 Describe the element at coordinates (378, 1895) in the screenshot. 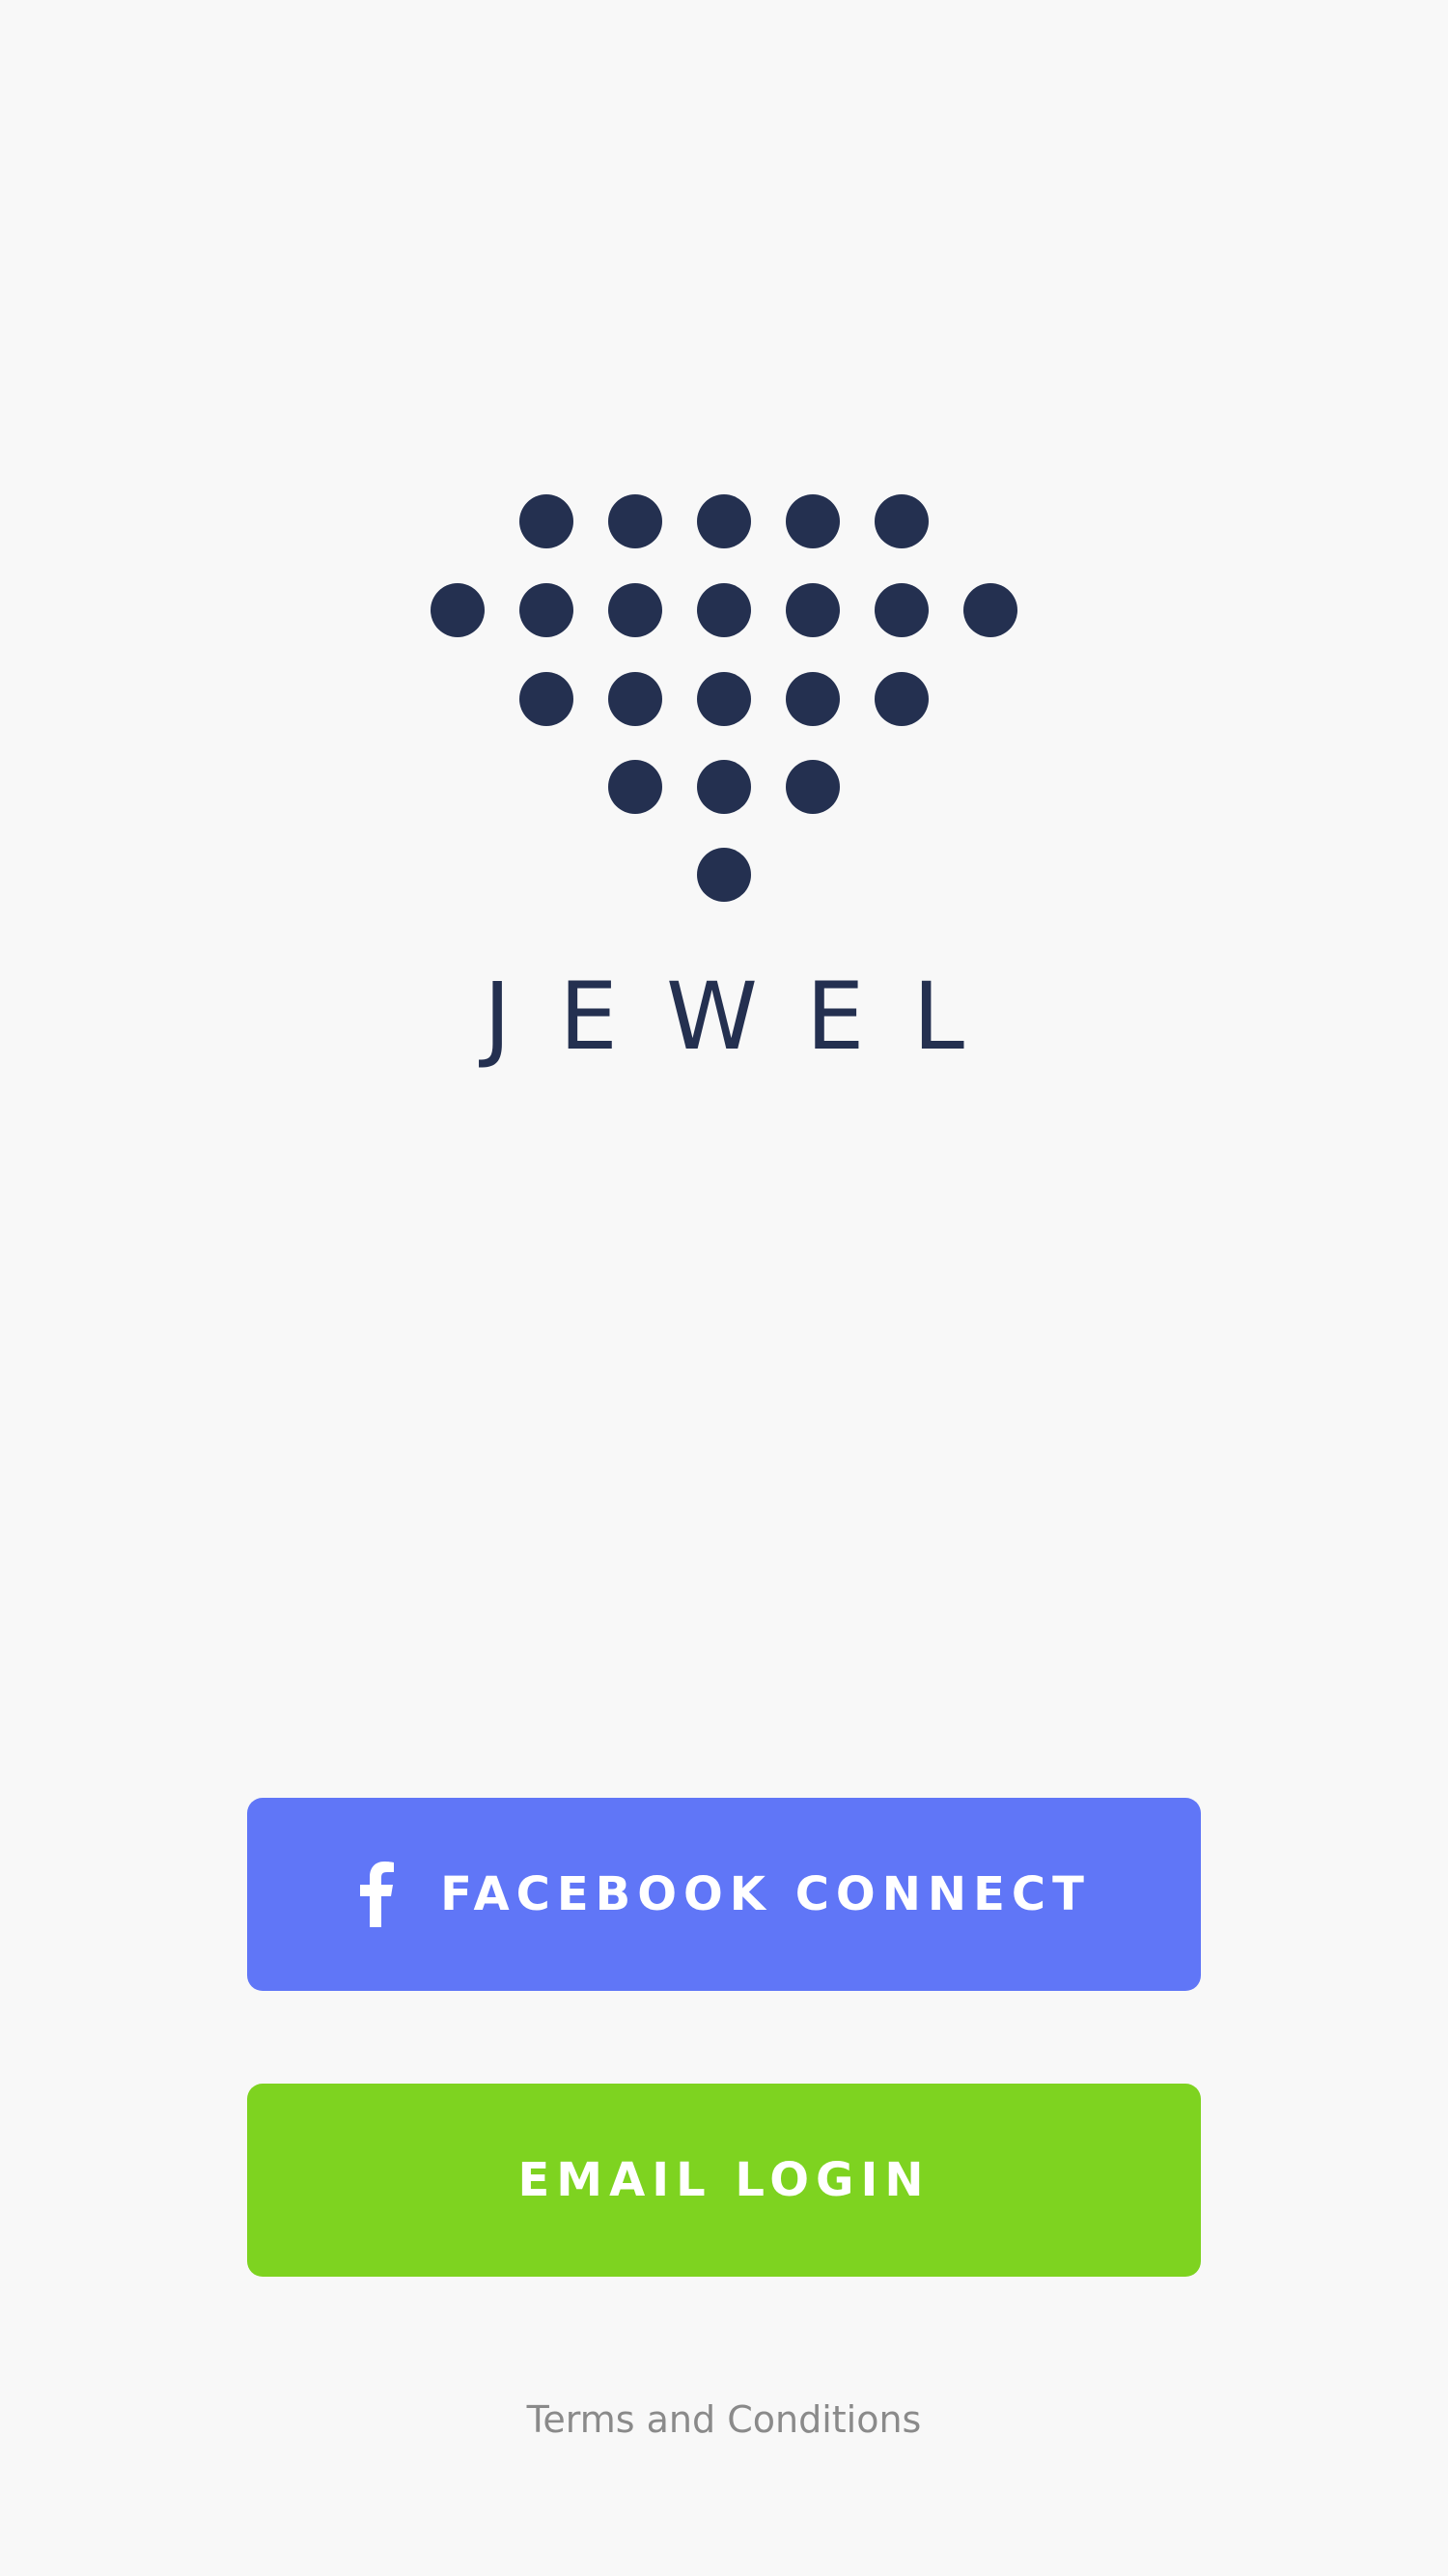

I see `facebook-f-icon` at that location.